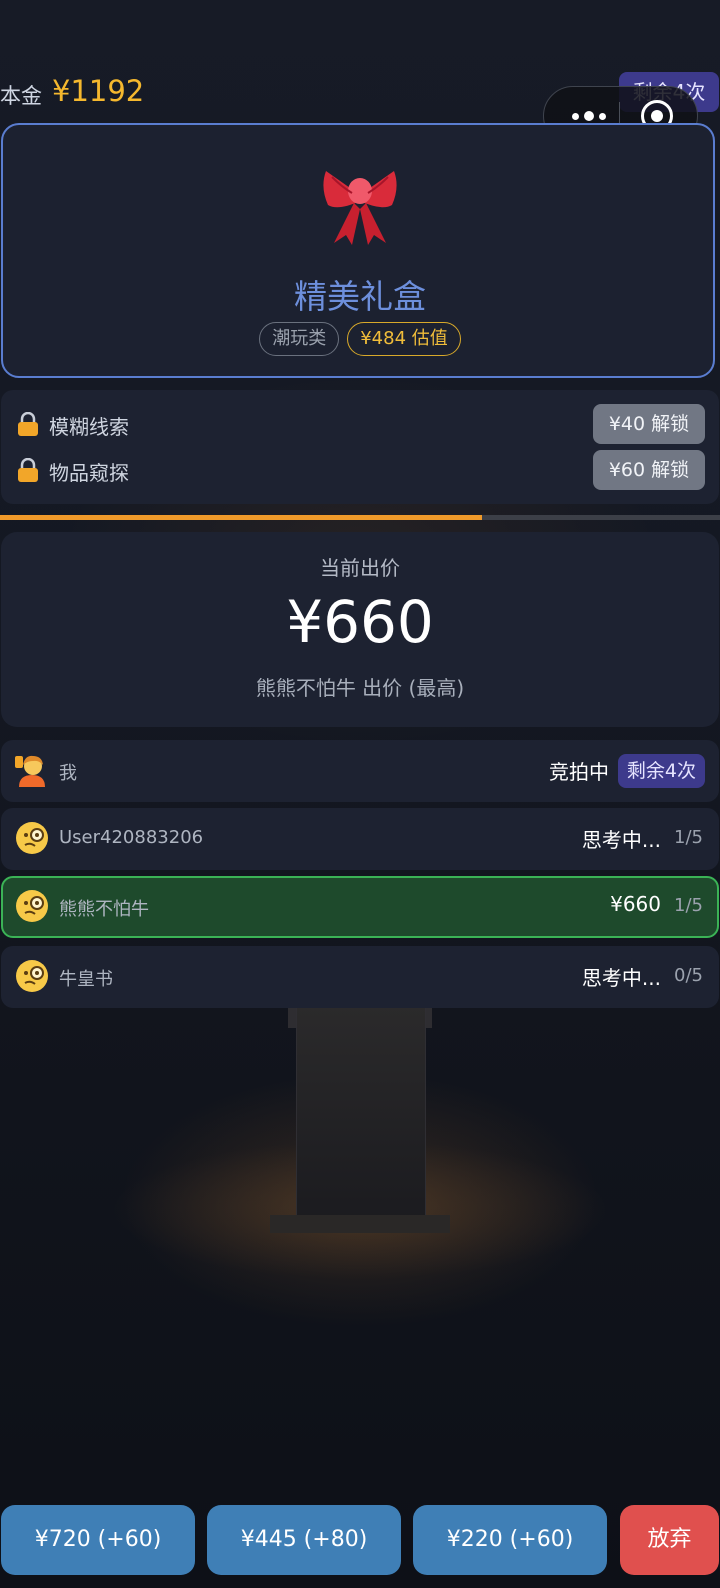 The height and width of the screenshot is (1588, 720). What do you see at coordinates (89, 427) in the screenshot?
I see `clue-label: 模糊线索` at bounding box center [89, 427].